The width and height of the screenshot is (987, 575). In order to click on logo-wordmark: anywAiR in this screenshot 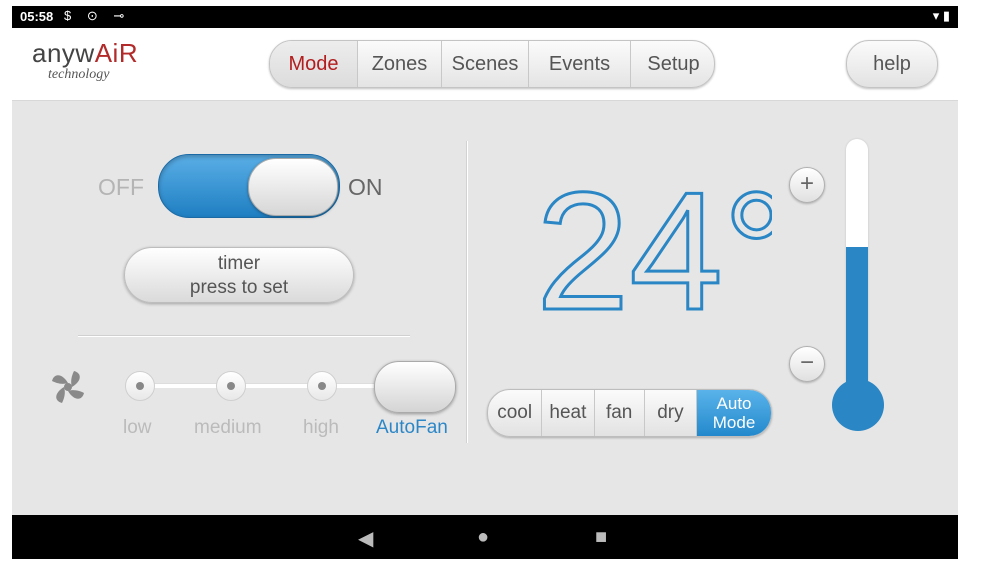, I will do `click(85, 53)`.